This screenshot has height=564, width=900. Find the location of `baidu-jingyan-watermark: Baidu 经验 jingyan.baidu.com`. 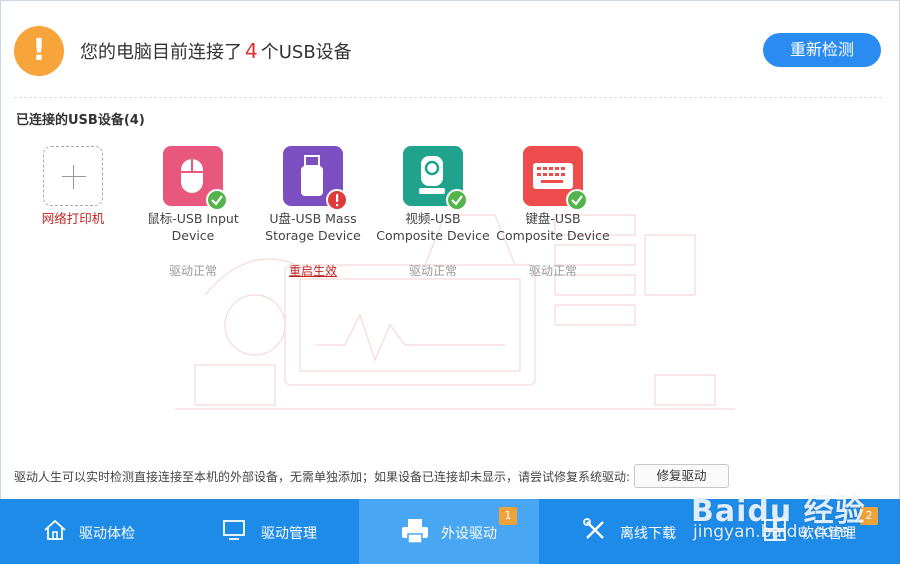

baidu-jingyan-watermark: Baidu 经验 jingyan.baidu.com is located at coordinates (785, 515).